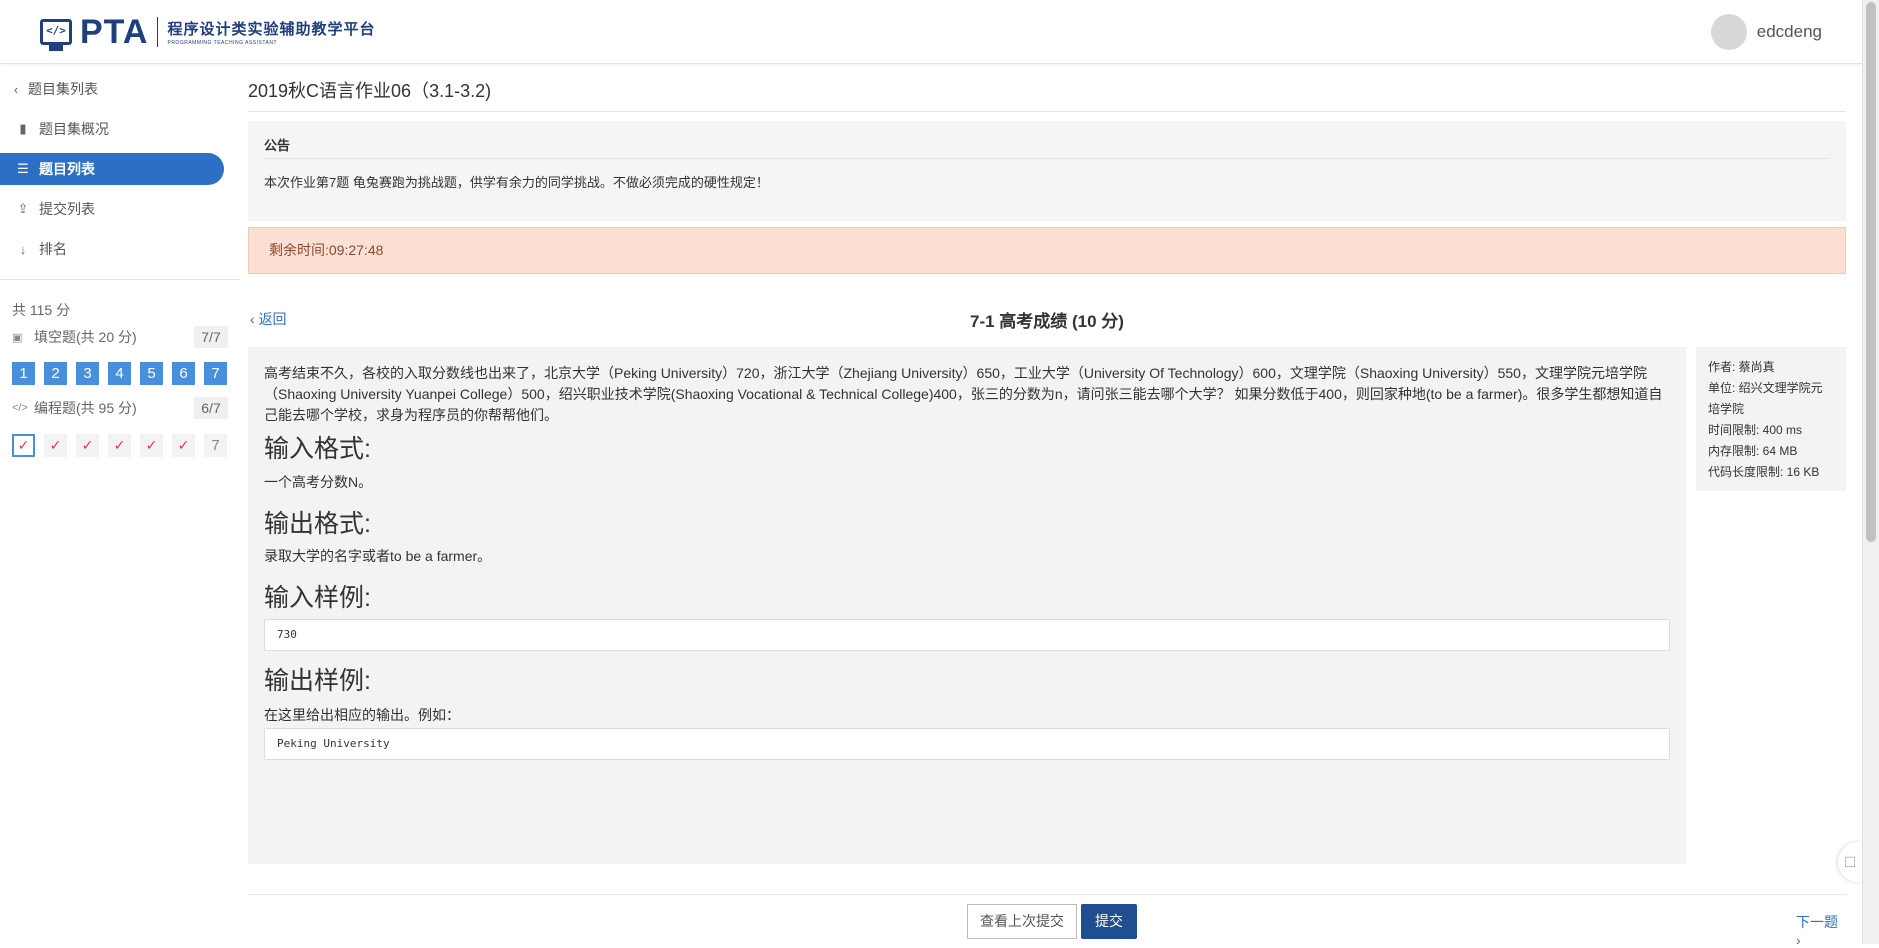  I want to click on document-icon: ▣, so click(17, 337).